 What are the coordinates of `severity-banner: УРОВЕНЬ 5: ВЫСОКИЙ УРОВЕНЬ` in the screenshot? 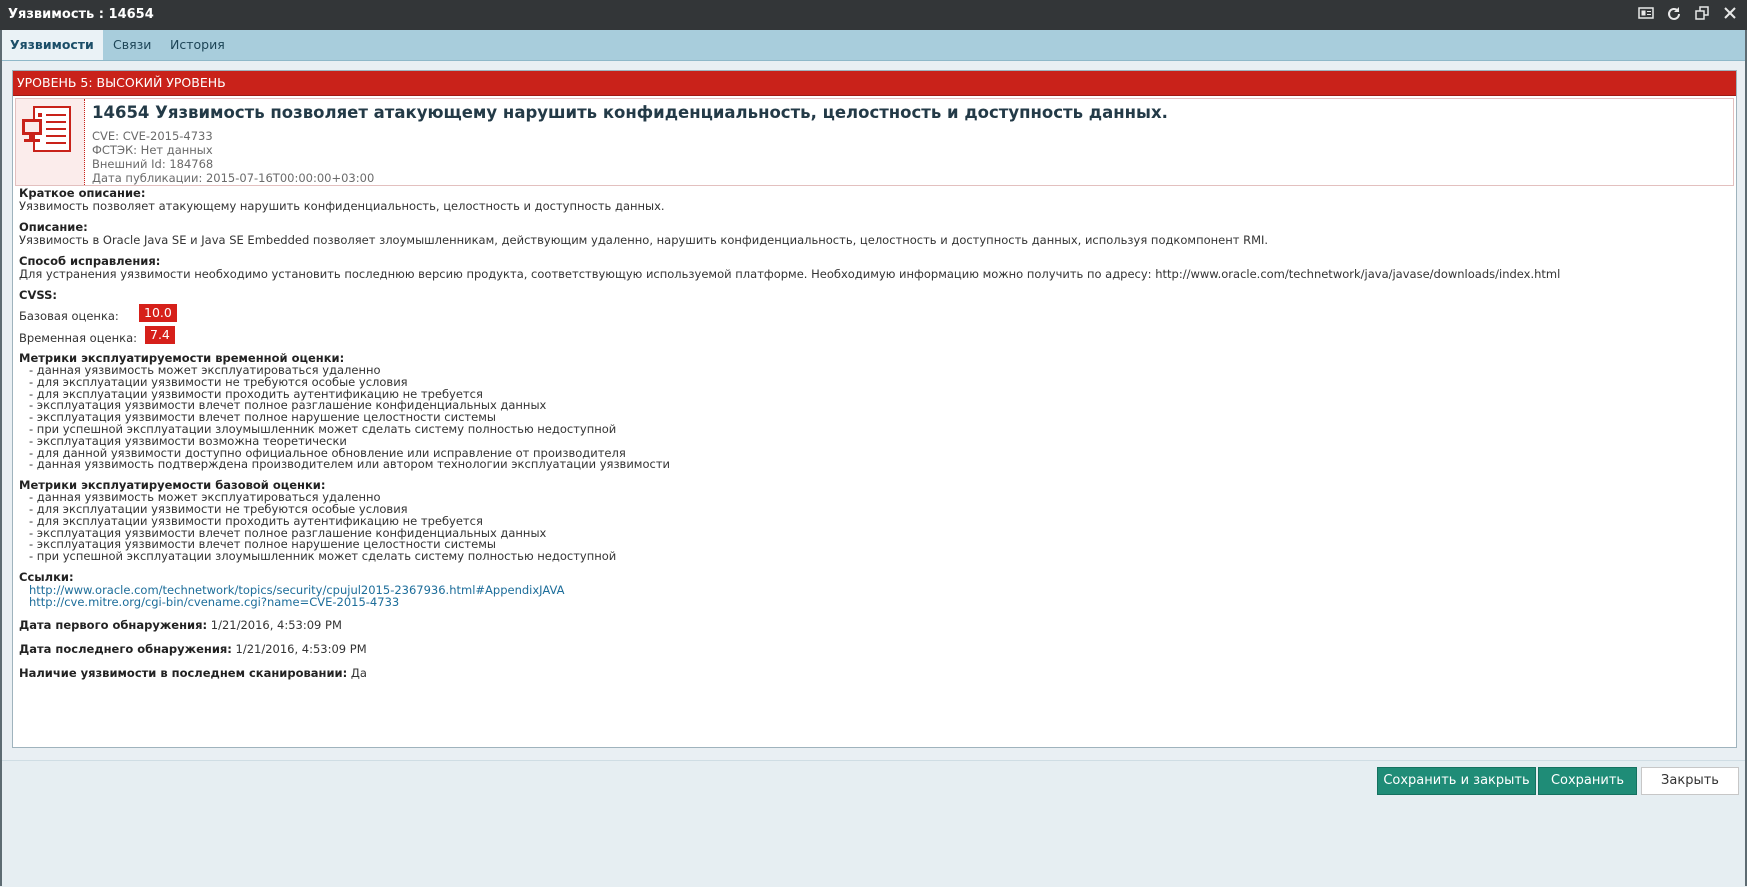 It's located at (874, 83).